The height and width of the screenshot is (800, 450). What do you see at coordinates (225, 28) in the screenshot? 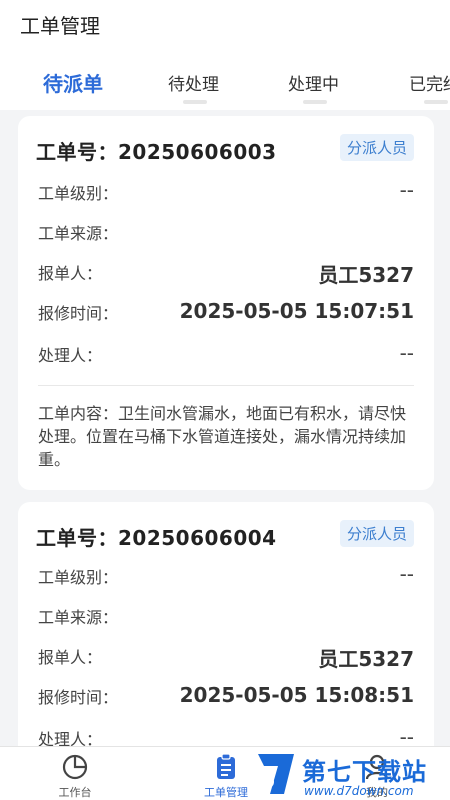
I see `app-header: 工单管理` at bounding box center [225, 28].